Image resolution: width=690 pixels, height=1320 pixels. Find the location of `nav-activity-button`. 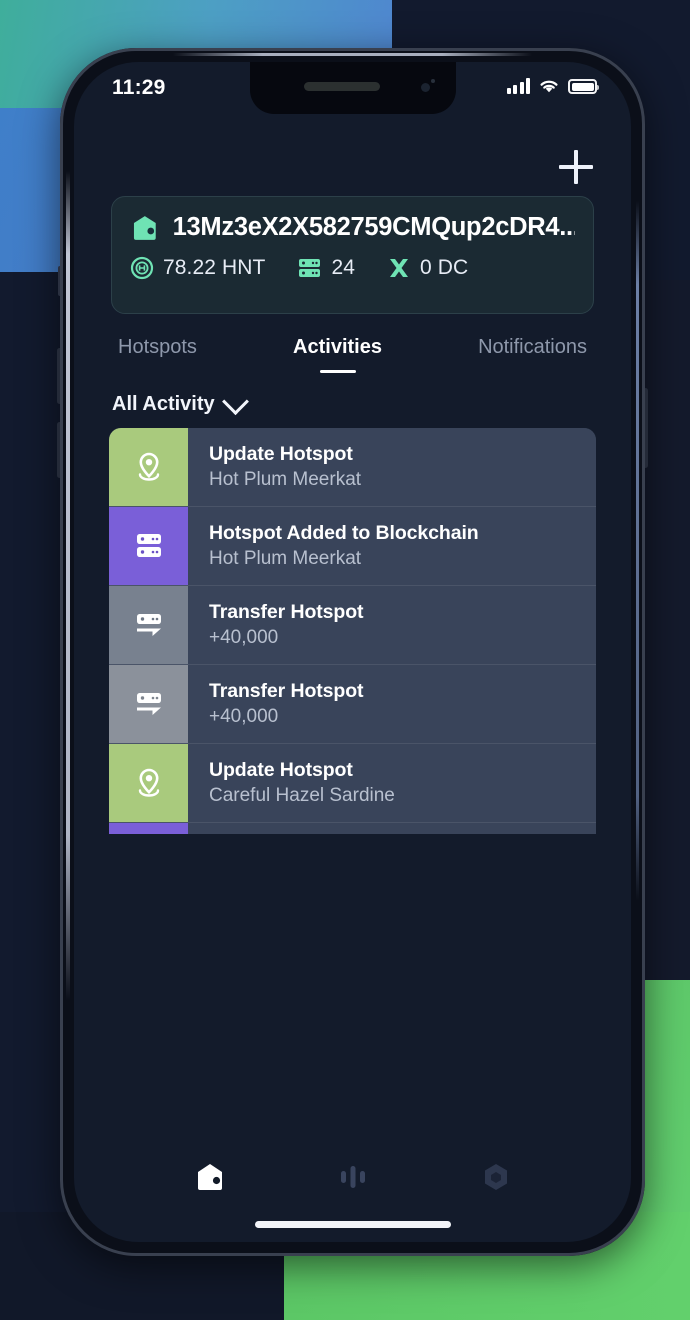

nav-activity-button is located at coordinates (353, 1177).